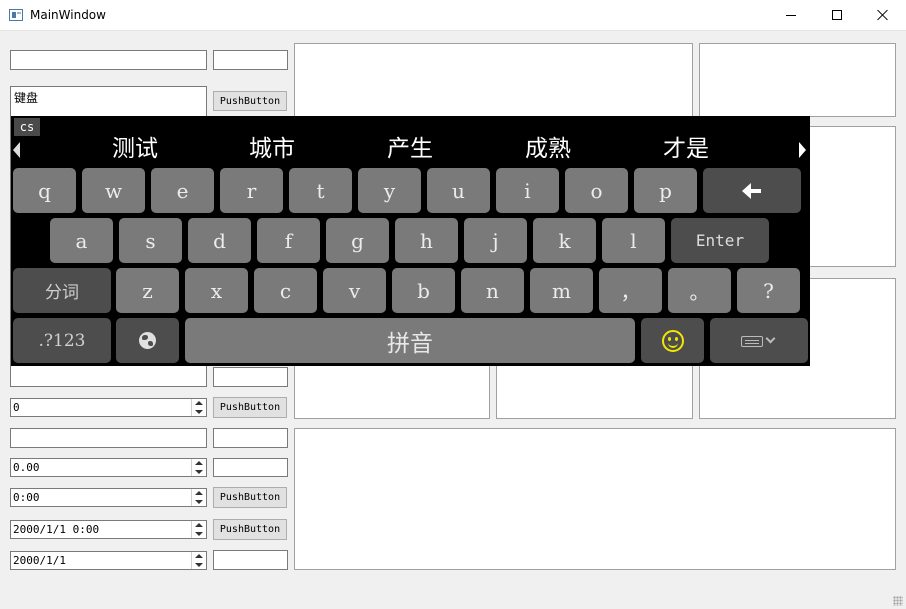 This screenshot has height=609, width=906. Describe the element at coordinates (561, 290) in the screenshot. I see `key-m: m` at that location.